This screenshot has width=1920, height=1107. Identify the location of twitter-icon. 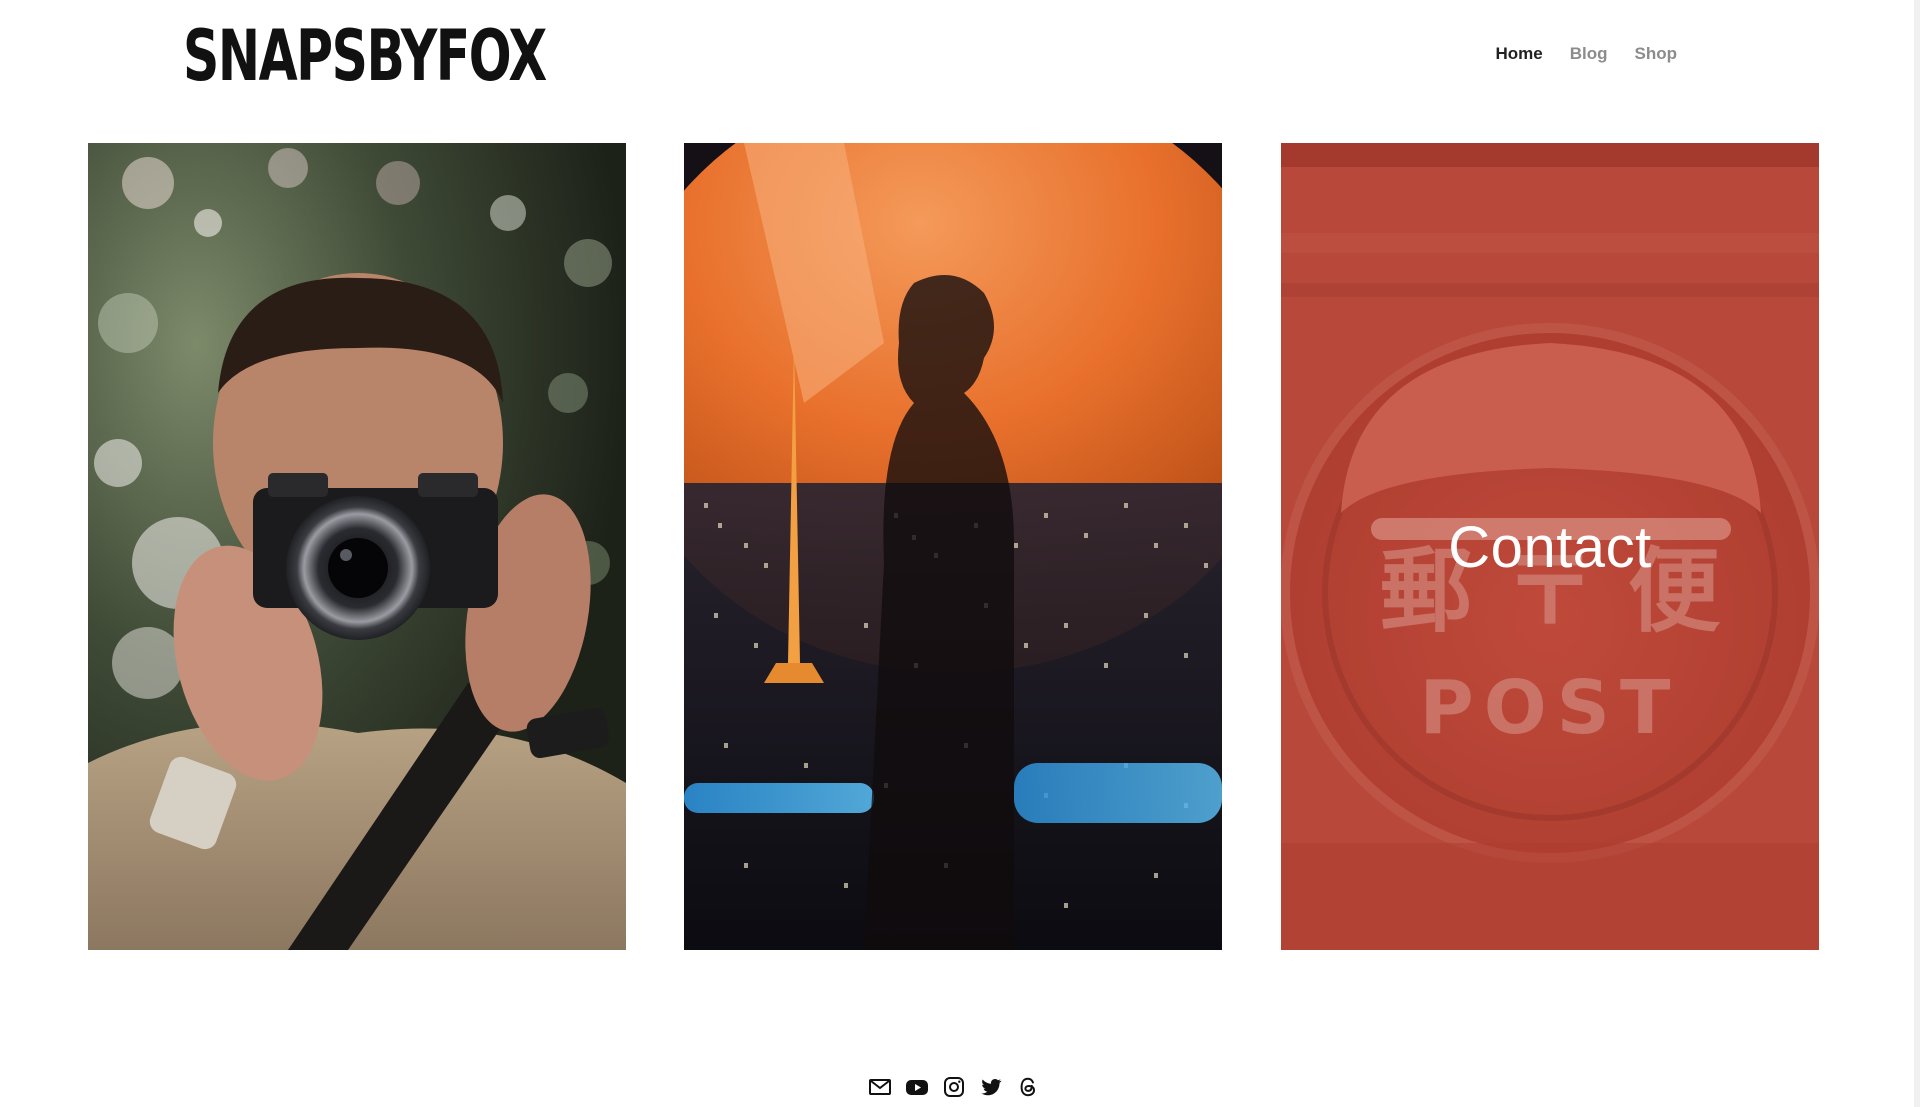
(991, 1087).